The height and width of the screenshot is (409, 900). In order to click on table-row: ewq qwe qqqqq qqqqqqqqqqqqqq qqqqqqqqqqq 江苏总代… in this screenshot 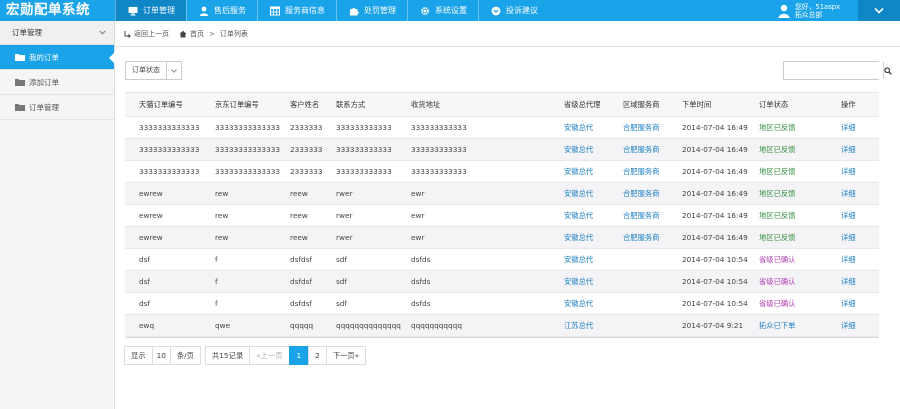, I will do `click(502, 326)`.